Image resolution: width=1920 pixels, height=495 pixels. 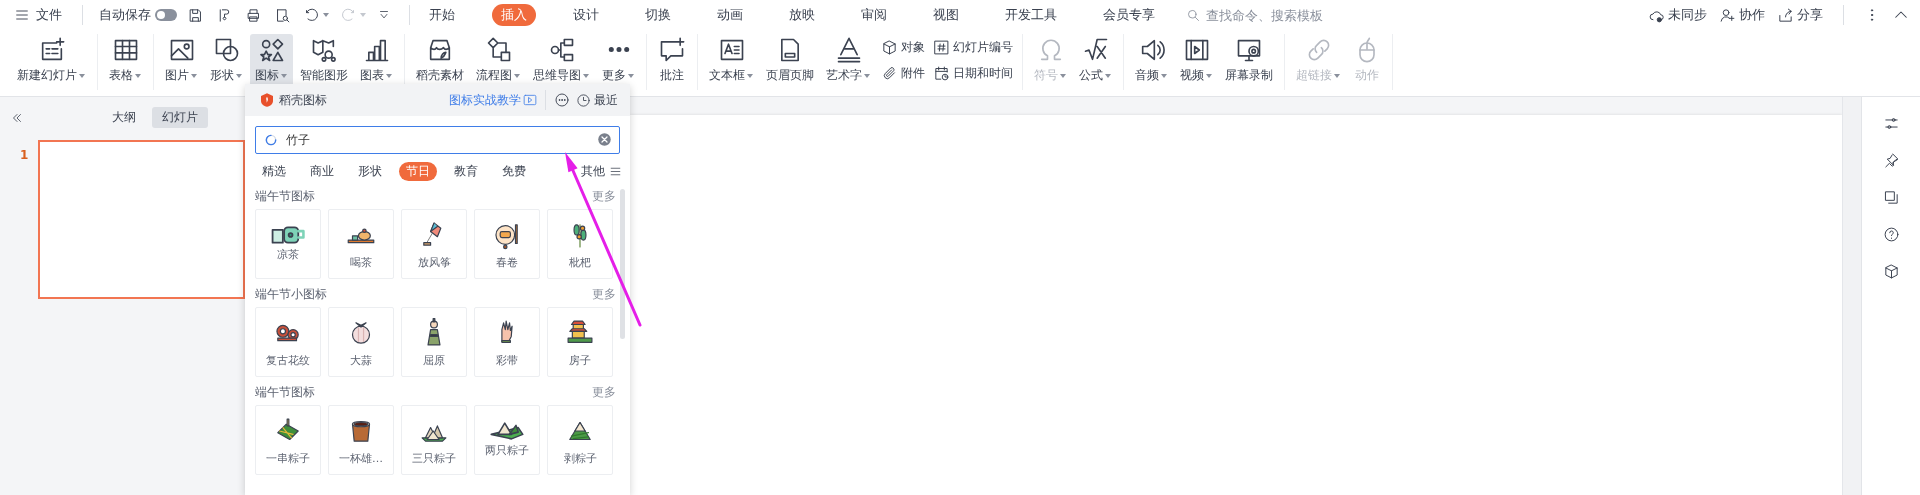 I want to click on ribbon-button: 表格, so click(x=125, y=61).